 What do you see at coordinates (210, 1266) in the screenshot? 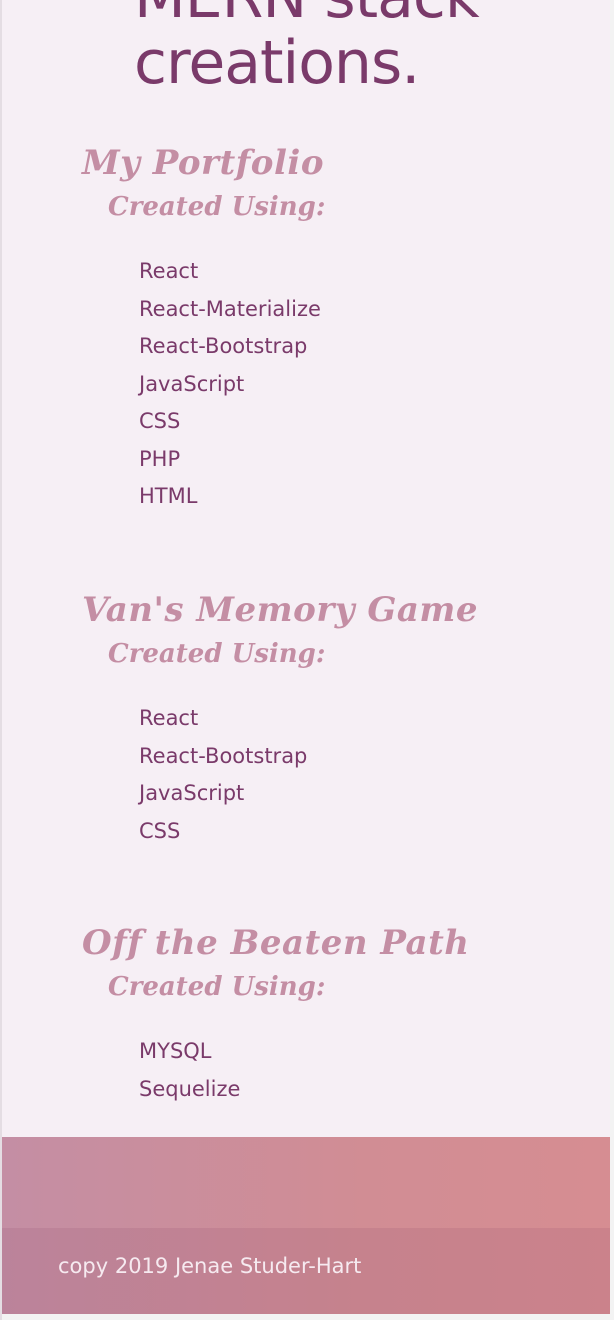
I see `footer-copyright: copy 2019 Jenae Studer-Hart` at bounding box center [210, 1266].